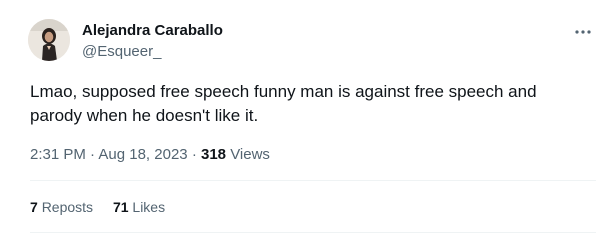  I want to click on likes-stat: 71 Likes, so click(139, 207).